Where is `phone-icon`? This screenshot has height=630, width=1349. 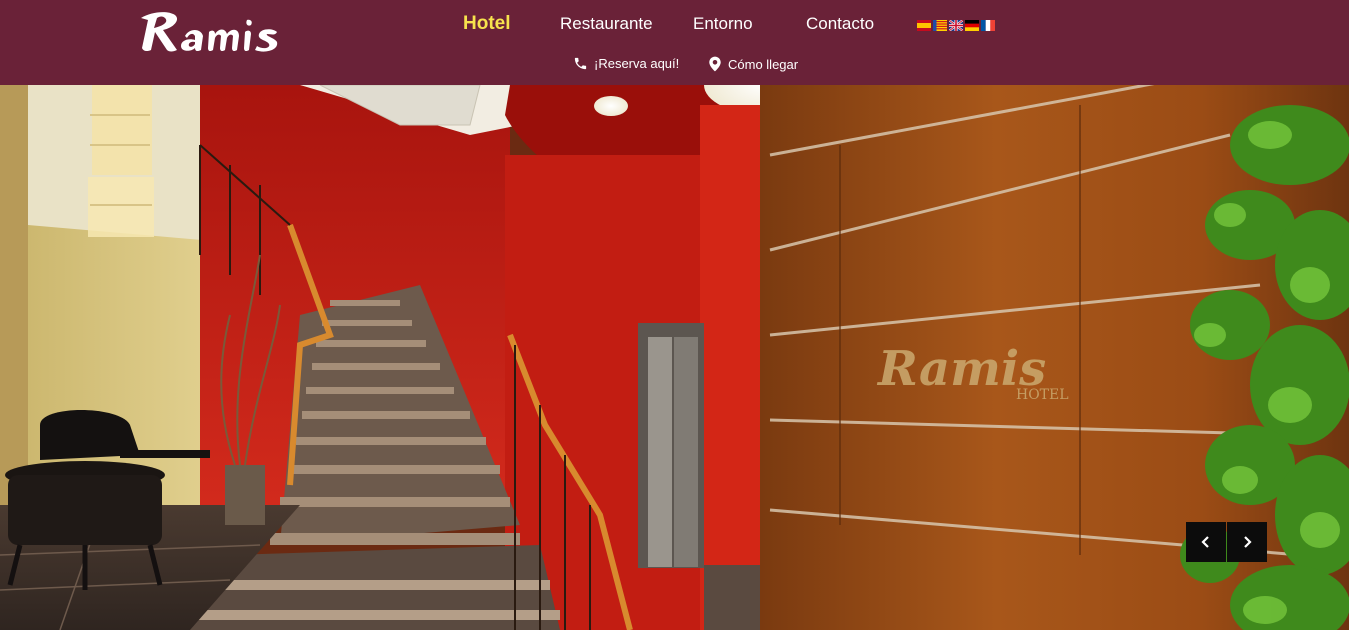
phone-icon is located at coordinates (580, 63).